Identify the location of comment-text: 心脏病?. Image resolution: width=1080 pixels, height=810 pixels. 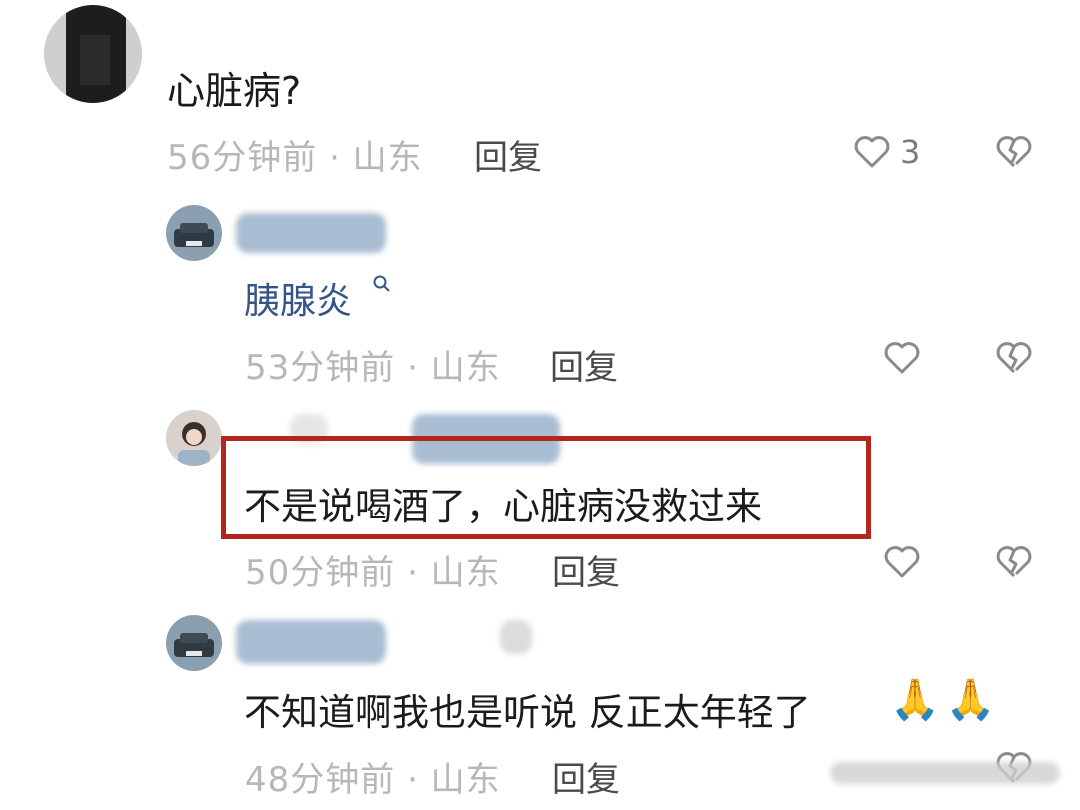
(234, 91).